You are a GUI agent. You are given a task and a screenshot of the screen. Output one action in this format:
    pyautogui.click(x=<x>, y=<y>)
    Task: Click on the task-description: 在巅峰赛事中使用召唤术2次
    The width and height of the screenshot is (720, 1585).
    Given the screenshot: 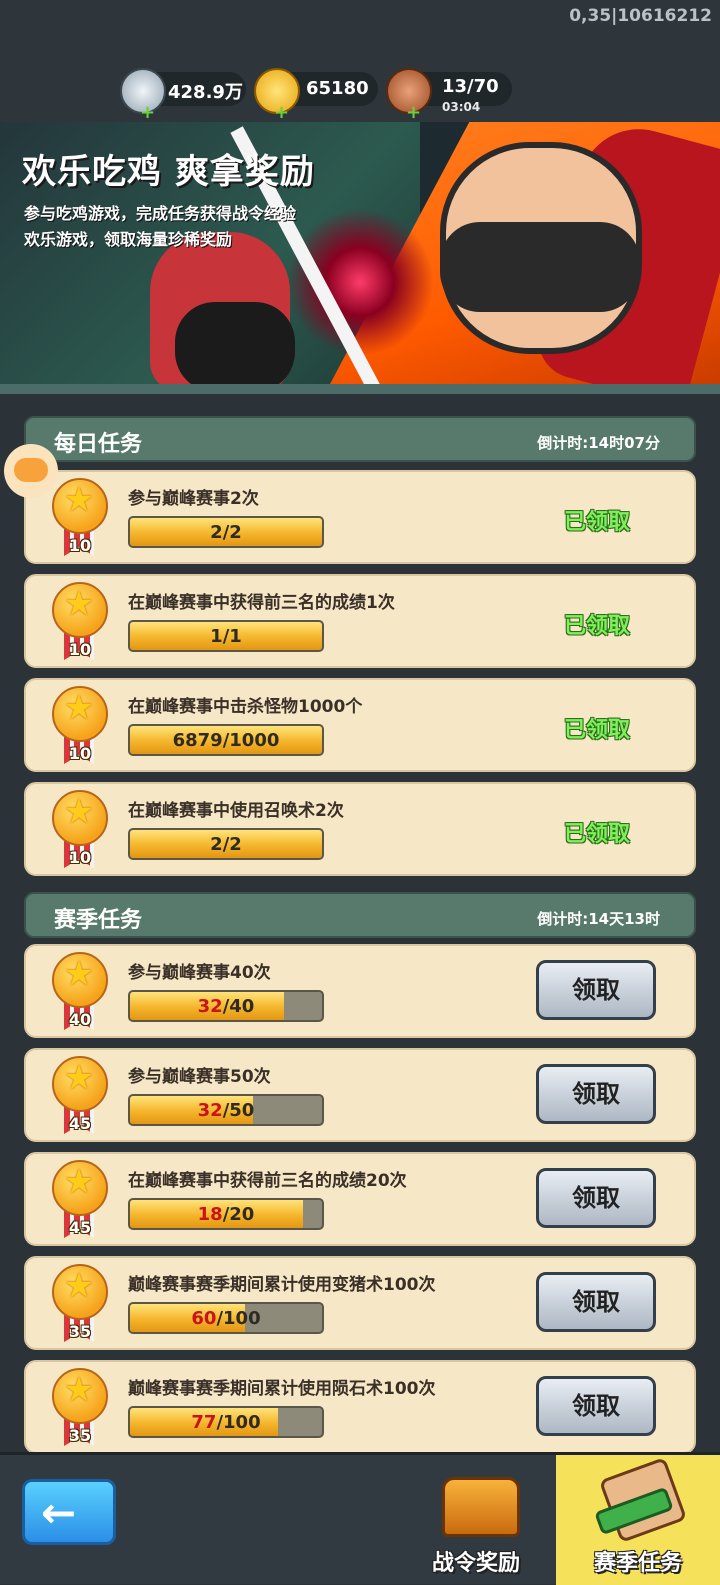 What is the action you would take?
    pyautogui.click(x=236, y=811)
    